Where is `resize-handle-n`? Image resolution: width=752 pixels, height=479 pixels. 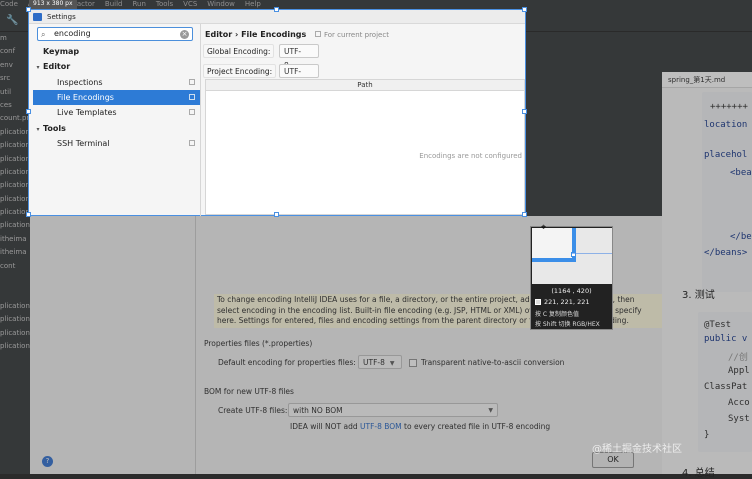
resize-handle-n is located at coordinates (276, 9).